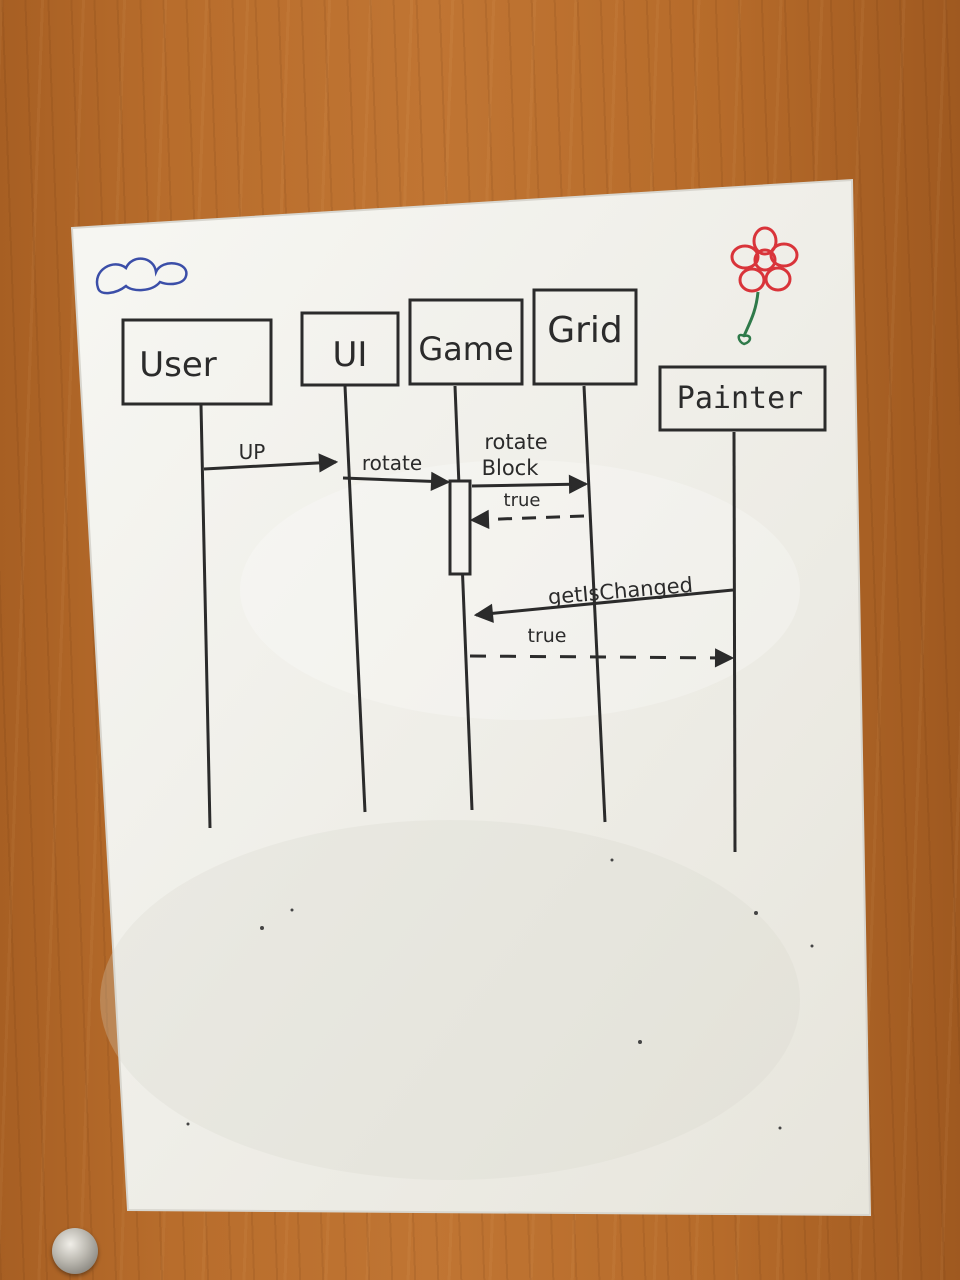 This screenshot has height=1280, width=960. I want to click on participant-label: Painter, so click(740, 398).